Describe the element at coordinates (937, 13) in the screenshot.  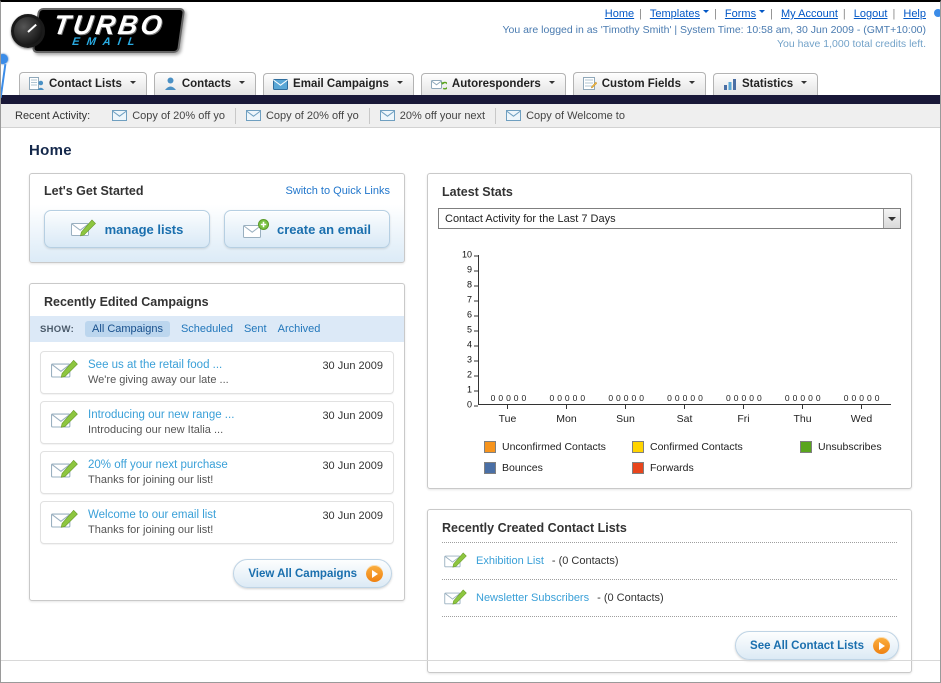
I see `decorative-dot-right` at that location.